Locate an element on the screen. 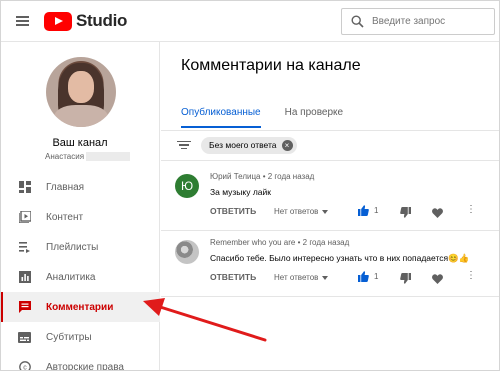 The width and height of the screenshot is (500, 371). tab-bar: Опубликованные На проверке is located at coordinates (274, 117).